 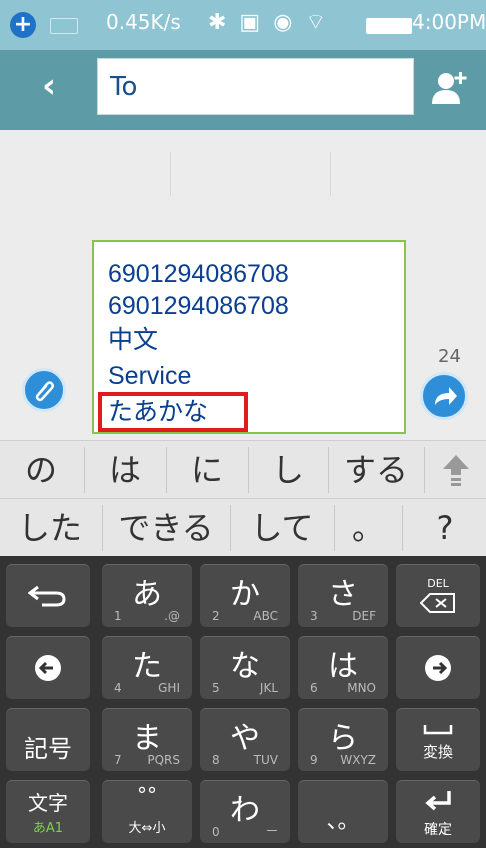 I want to click on symbol-key: 記号, so click(x=48, y=739).